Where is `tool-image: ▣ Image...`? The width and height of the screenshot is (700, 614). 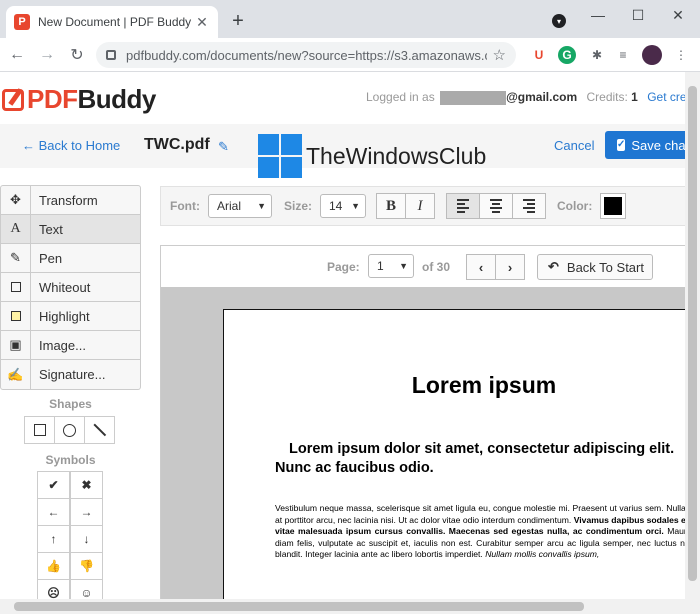 tool-image: ▣ Image... is located at coordinates (70, 345).